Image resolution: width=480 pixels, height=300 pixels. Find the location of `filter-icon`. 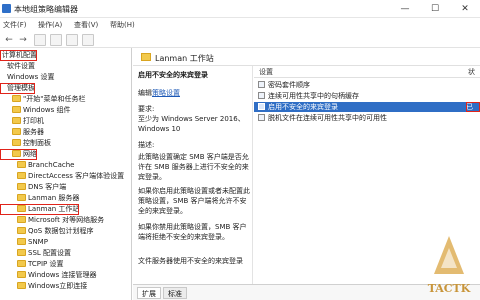

filter-icon is located at coordinates (88, 40).